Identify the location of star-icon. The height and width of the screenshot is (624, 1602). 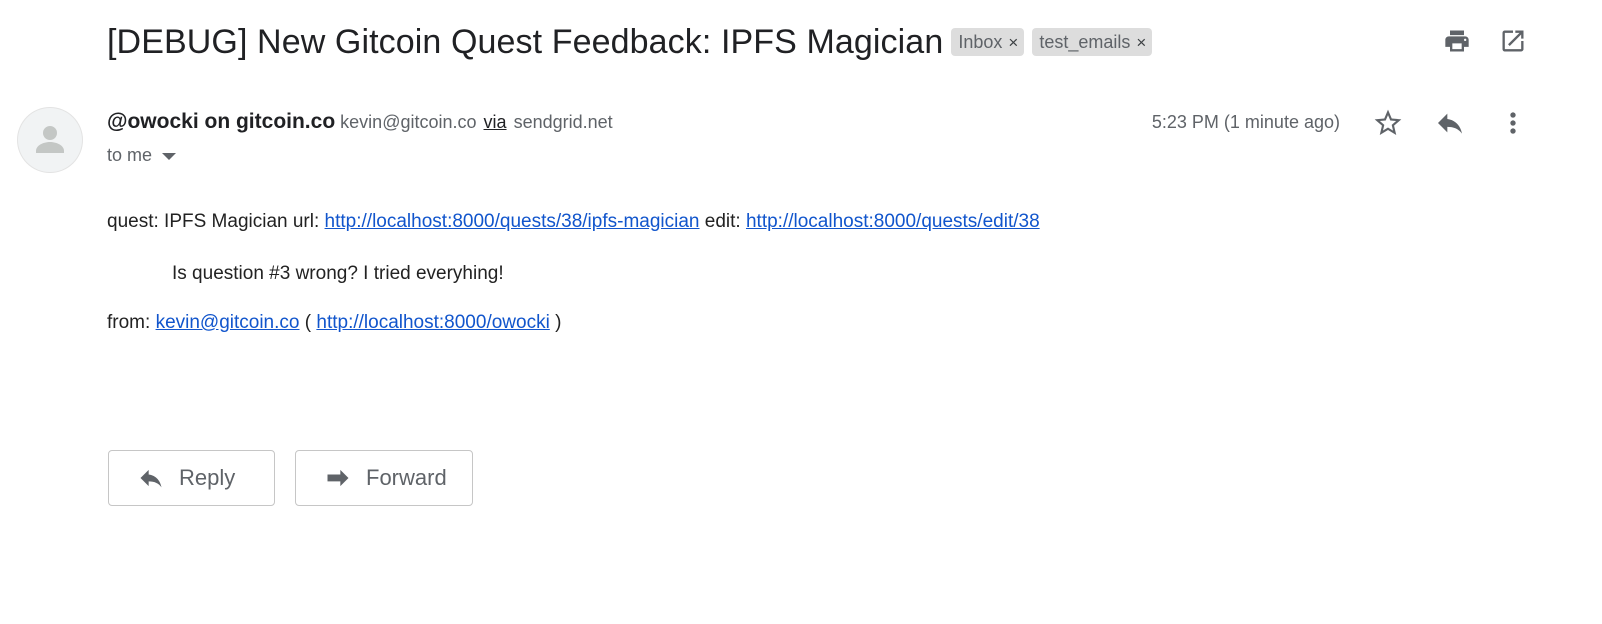
(1388, 122).